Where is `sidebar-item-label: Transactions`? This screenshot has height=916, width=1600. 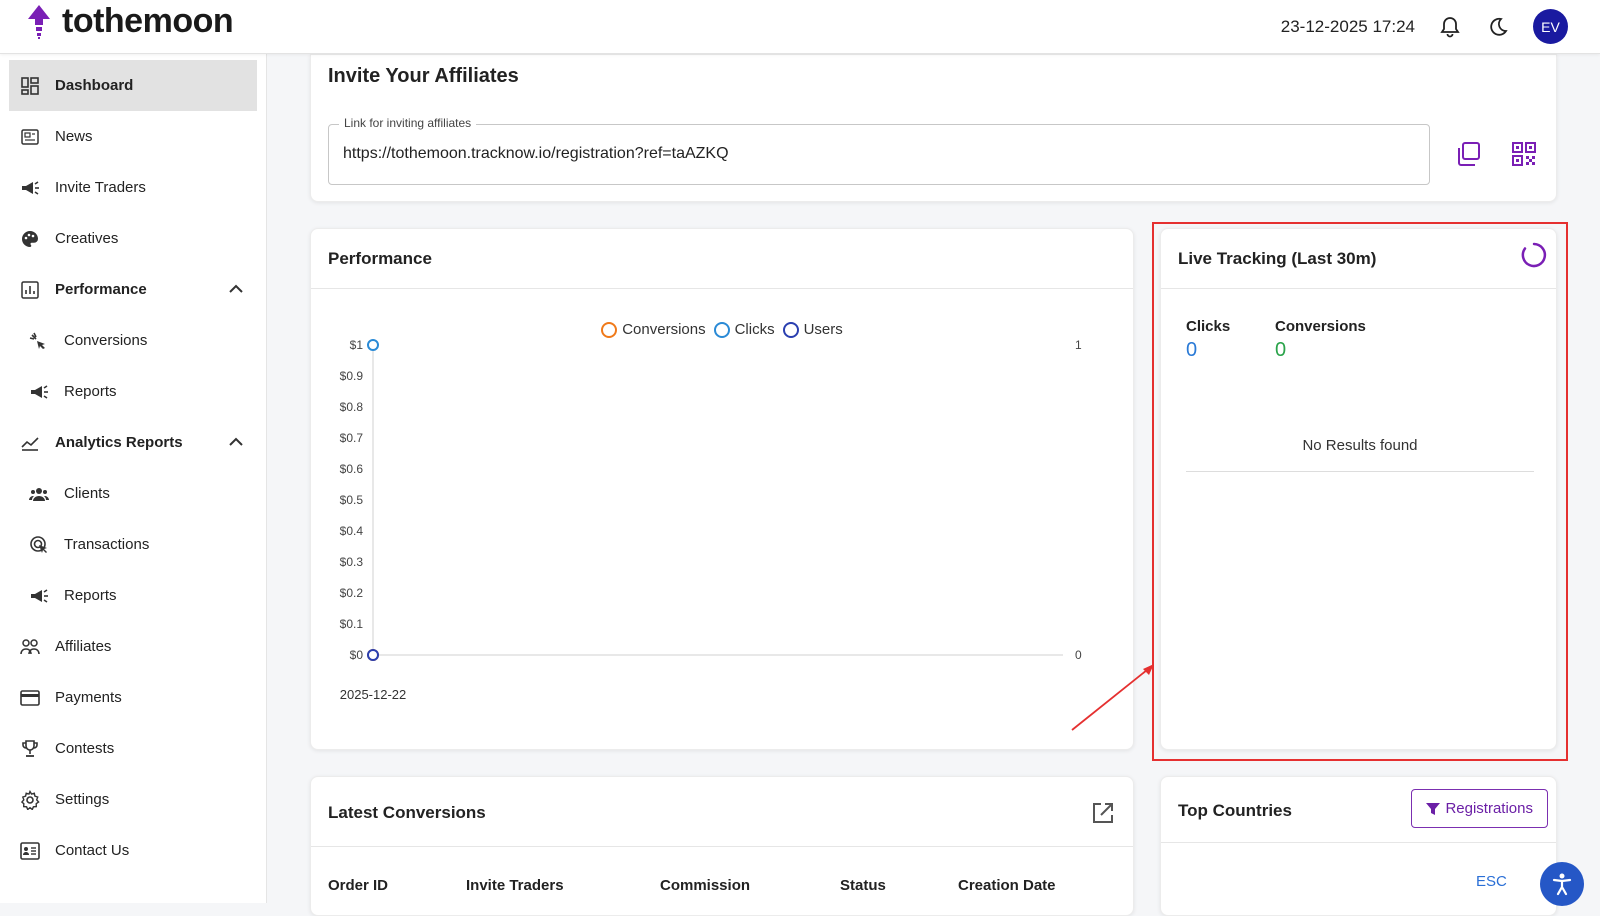 sidebar-item-label: Transactions is located at coordinates (107, 544).